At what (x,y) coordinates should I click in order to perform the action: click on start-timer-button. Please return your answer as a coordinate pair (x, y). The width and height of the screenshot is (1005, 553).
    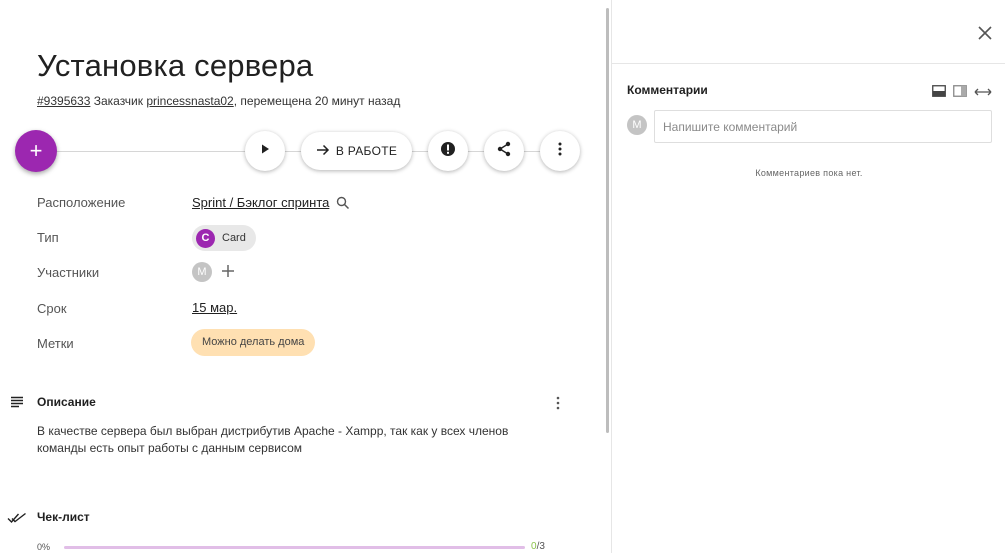
    Looking at the image, I should click on (265, 151).